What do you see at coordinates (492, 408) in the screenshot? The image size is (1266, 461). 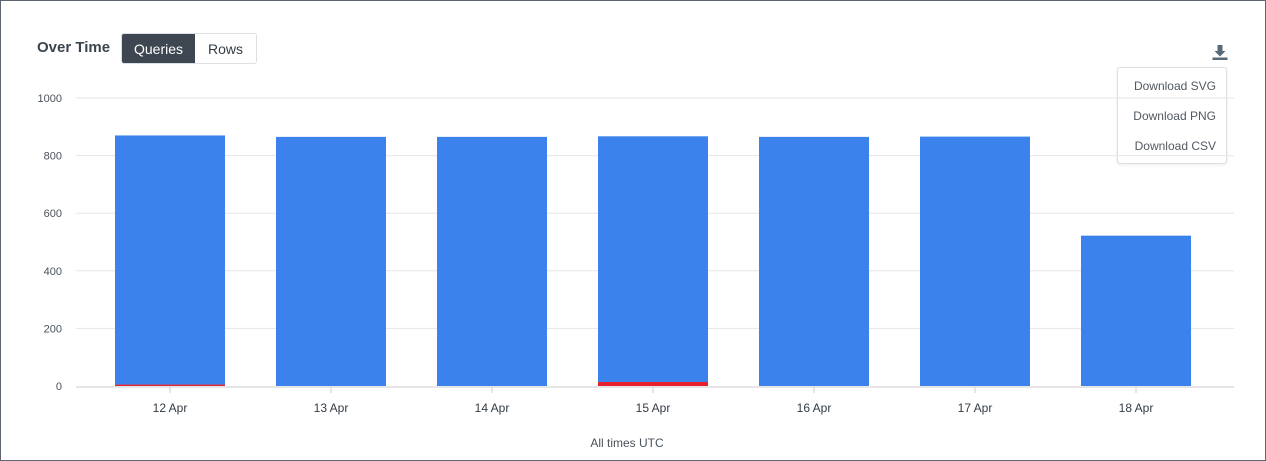 I see `x-tick-label: 14 Apr` at bounding box center [492, 408].